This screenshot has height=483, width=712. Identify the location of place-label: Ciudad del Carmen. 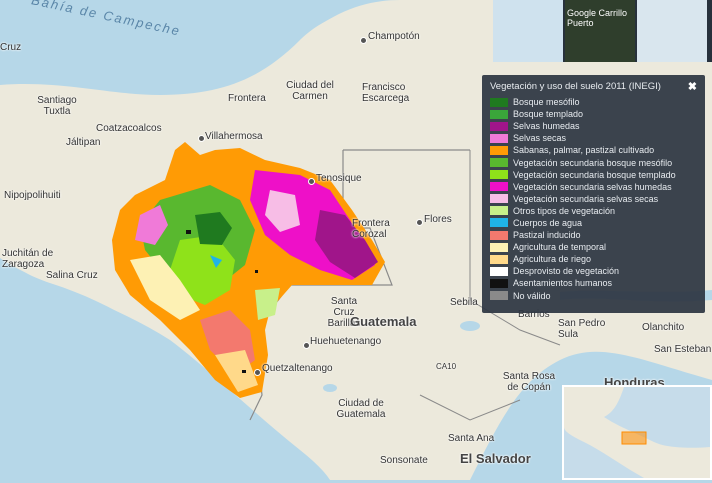
(310, 91).